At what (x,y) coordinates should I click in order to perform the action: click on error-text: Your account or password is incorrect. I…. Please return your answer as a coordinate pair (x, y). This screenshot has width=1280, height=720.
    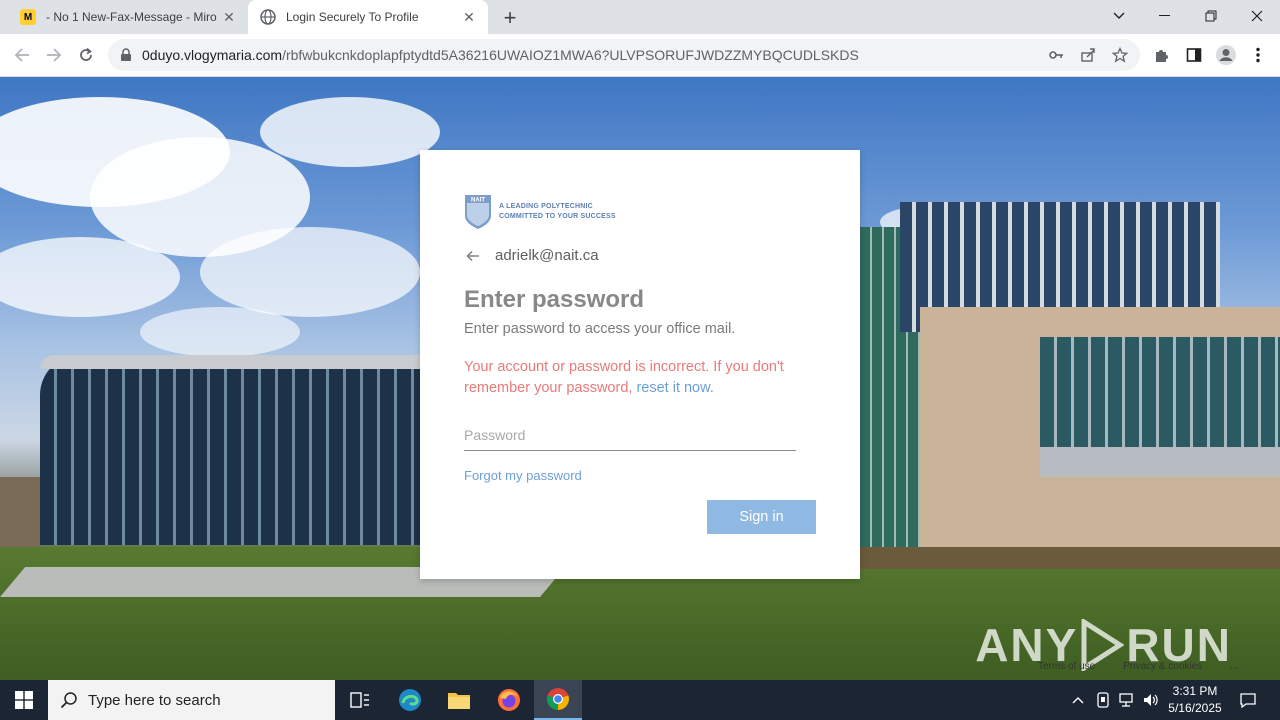
    Looking at the image, I should click on (624, 377).